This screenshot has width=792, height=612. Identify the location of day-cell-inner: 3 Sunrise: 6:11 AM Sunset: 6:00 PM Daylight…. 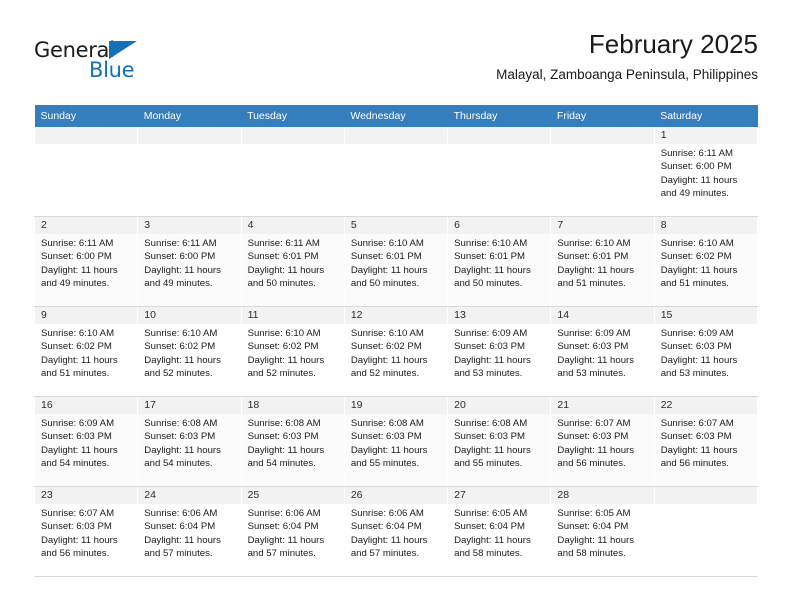
(189, 261).